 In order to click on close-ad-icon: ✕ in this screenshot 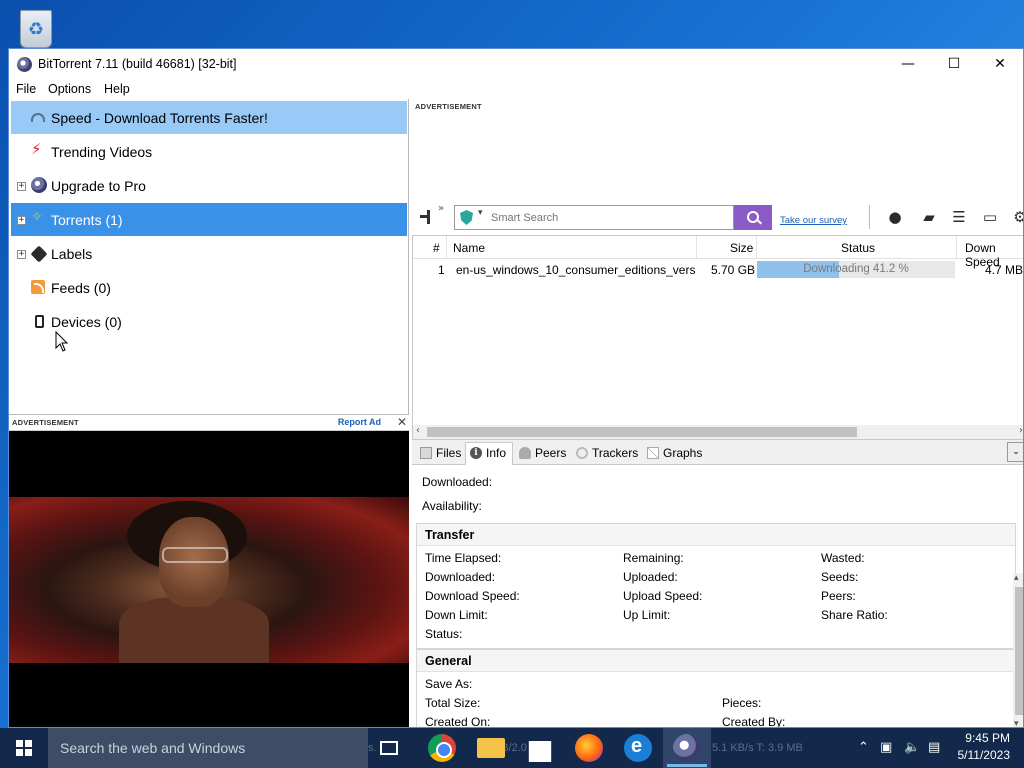, I will do `click(402, 422)`.